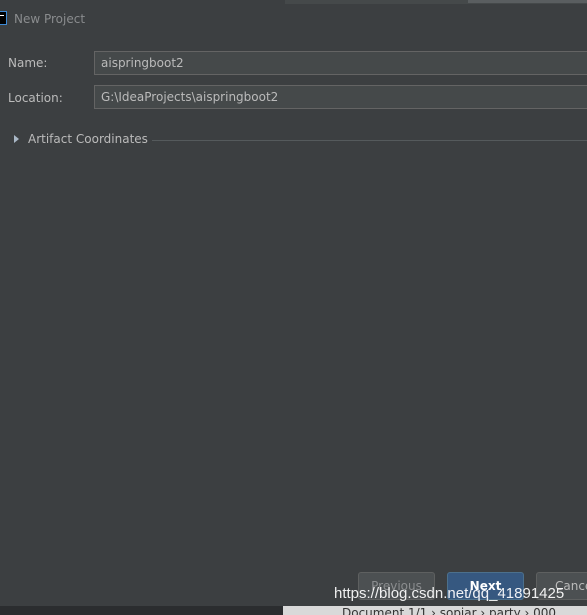 This screenshot has height=615, width=587. Describe the element at coordinates (88, 139) in the screenshot. I see `artifact-coordinates-label: Artifact Coordinates` at that location.